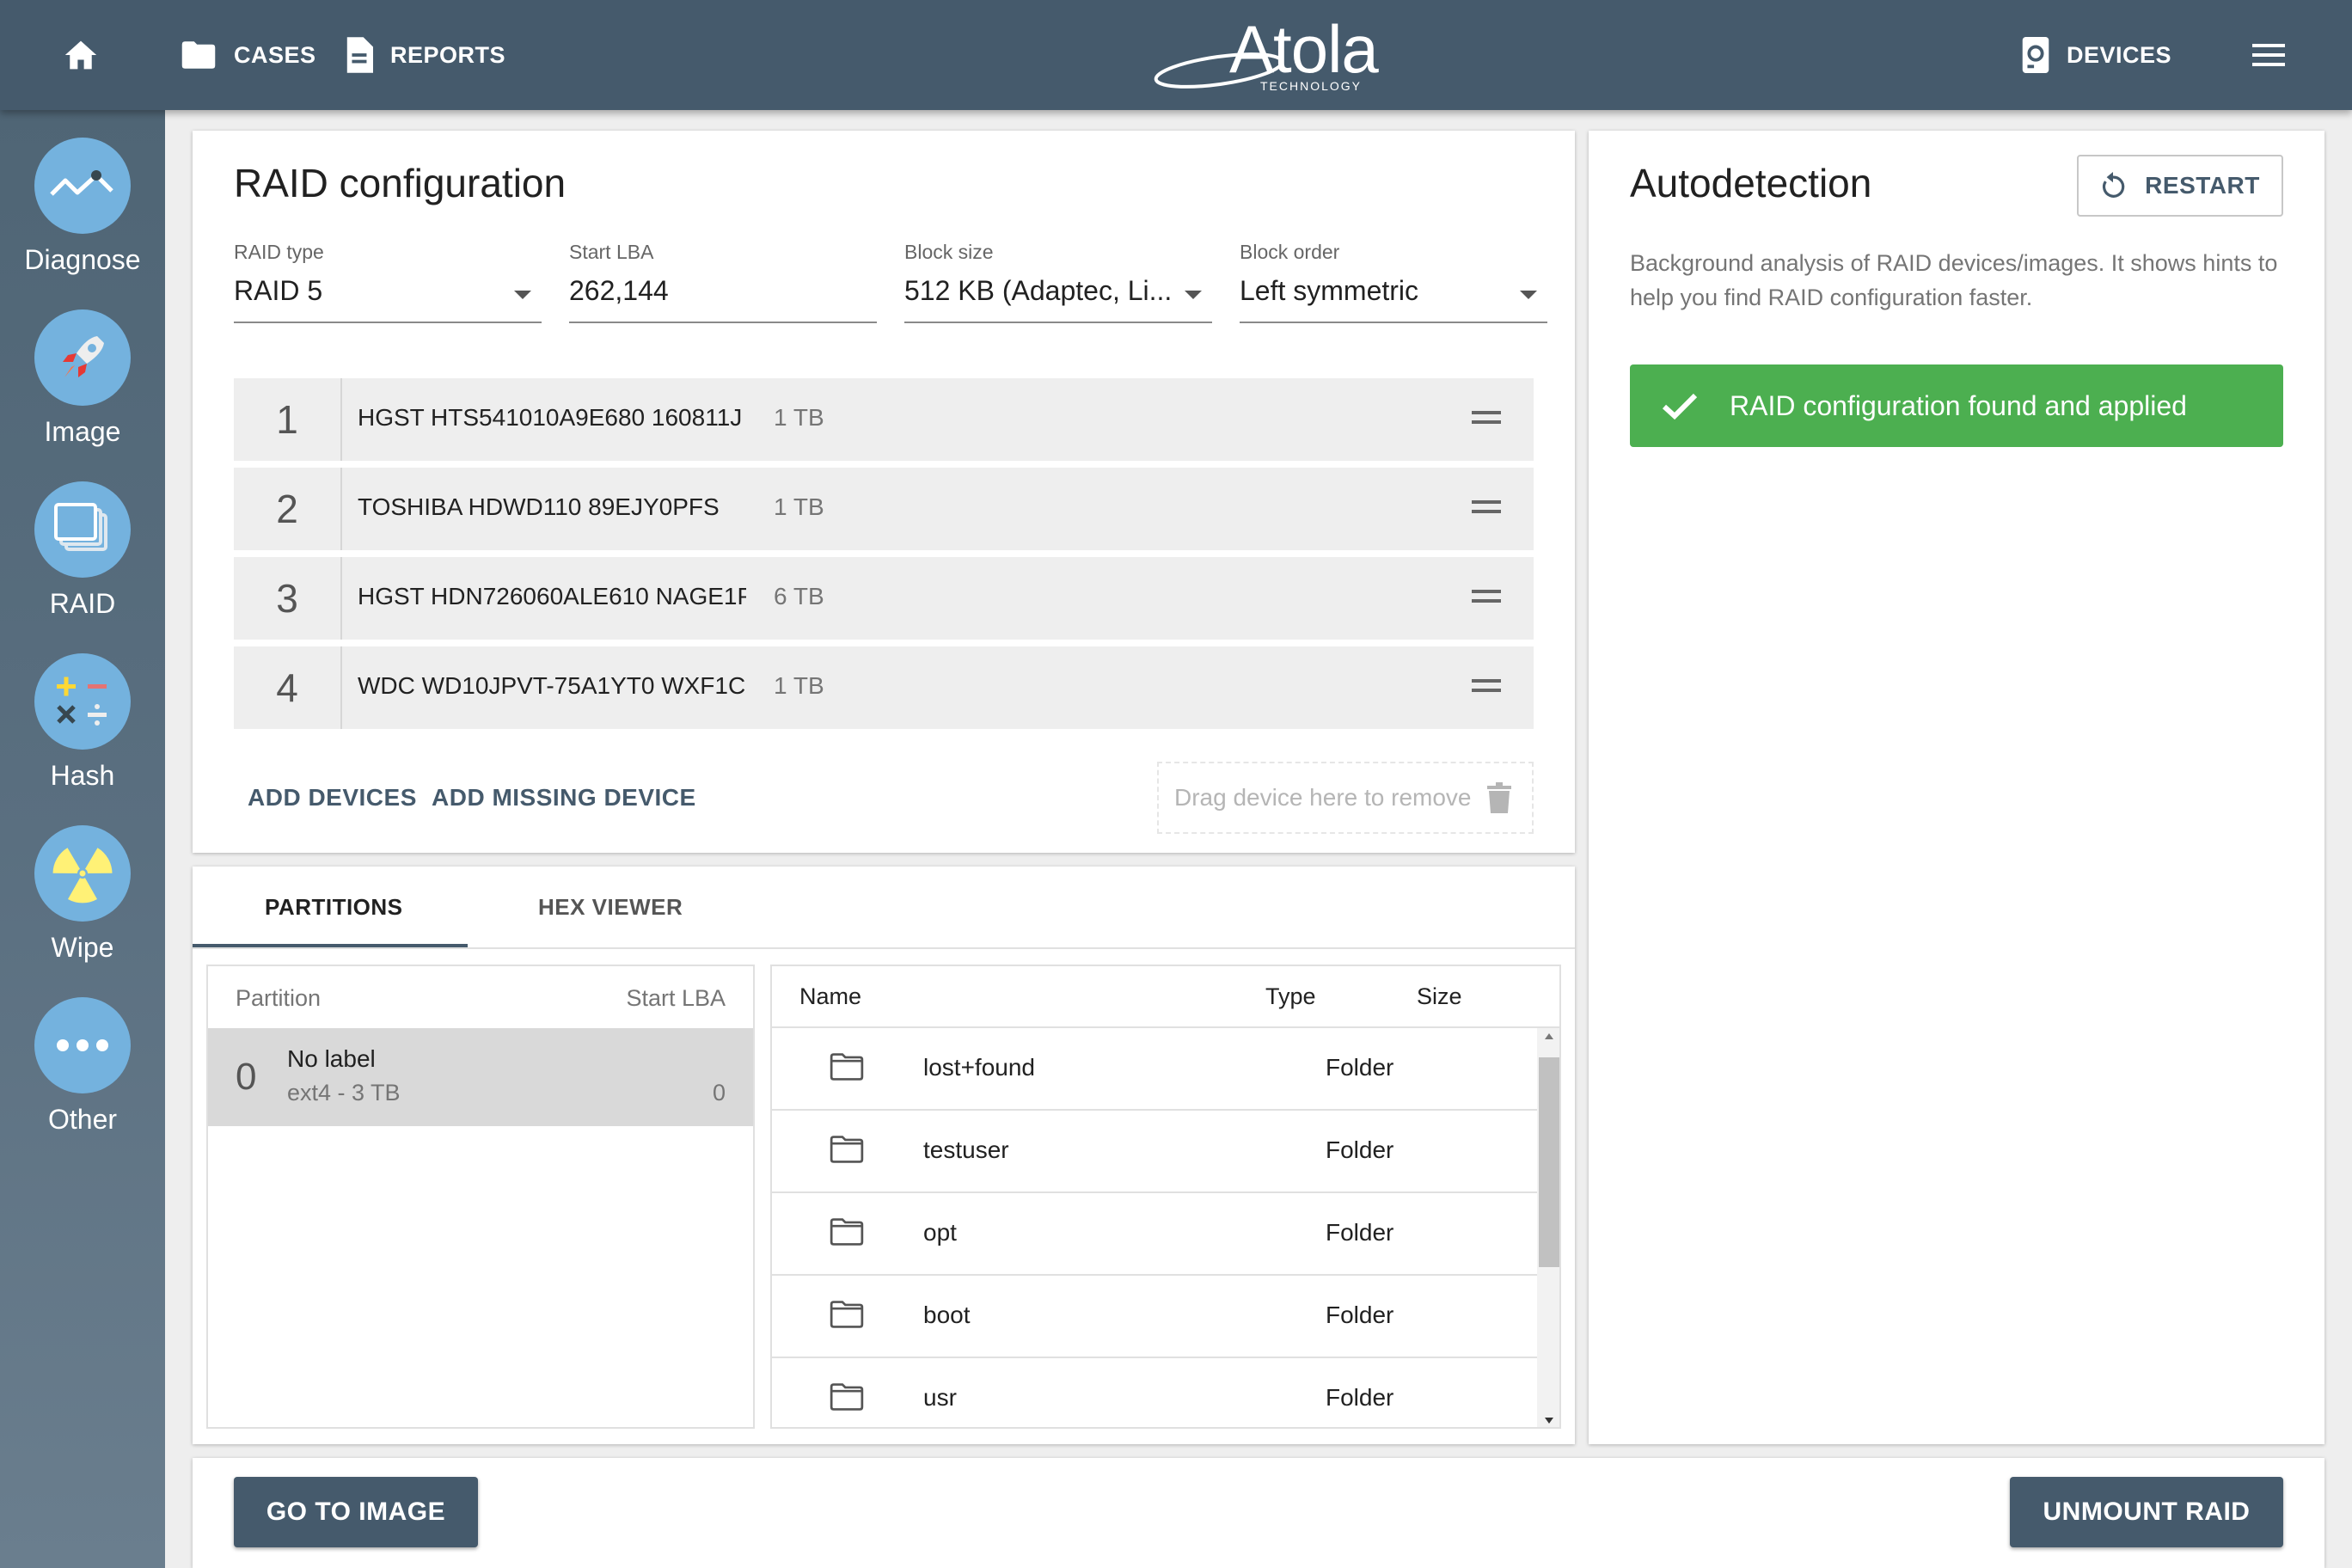  What do you see at coordinates (356, 1512) in the screenshot?
I see `go-to-image-button: GO TO IMAGE` at bounding box center [356, 1512].